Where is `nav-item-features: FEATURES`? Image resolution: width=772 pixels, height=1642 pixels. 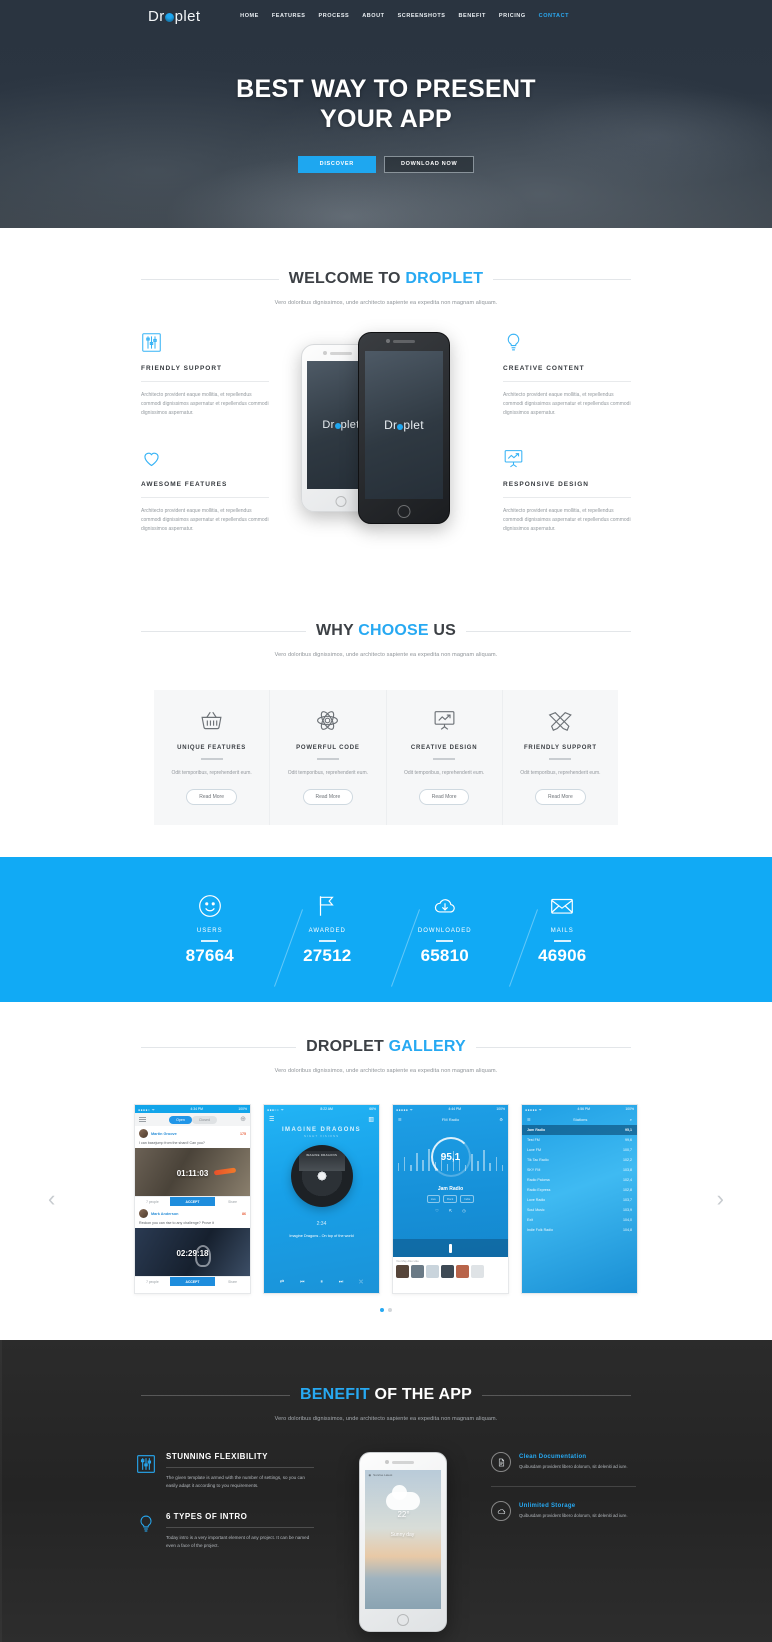
nav-item-features: FEATURES is located at coordinates (289, 16).